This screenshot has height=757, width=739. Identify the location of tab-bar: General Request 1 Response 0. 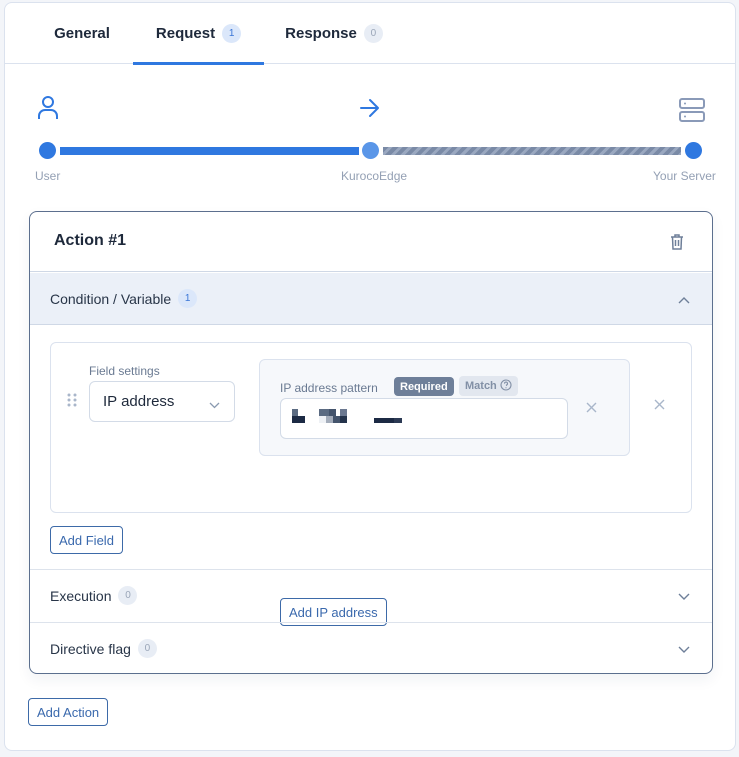
(370, 34).